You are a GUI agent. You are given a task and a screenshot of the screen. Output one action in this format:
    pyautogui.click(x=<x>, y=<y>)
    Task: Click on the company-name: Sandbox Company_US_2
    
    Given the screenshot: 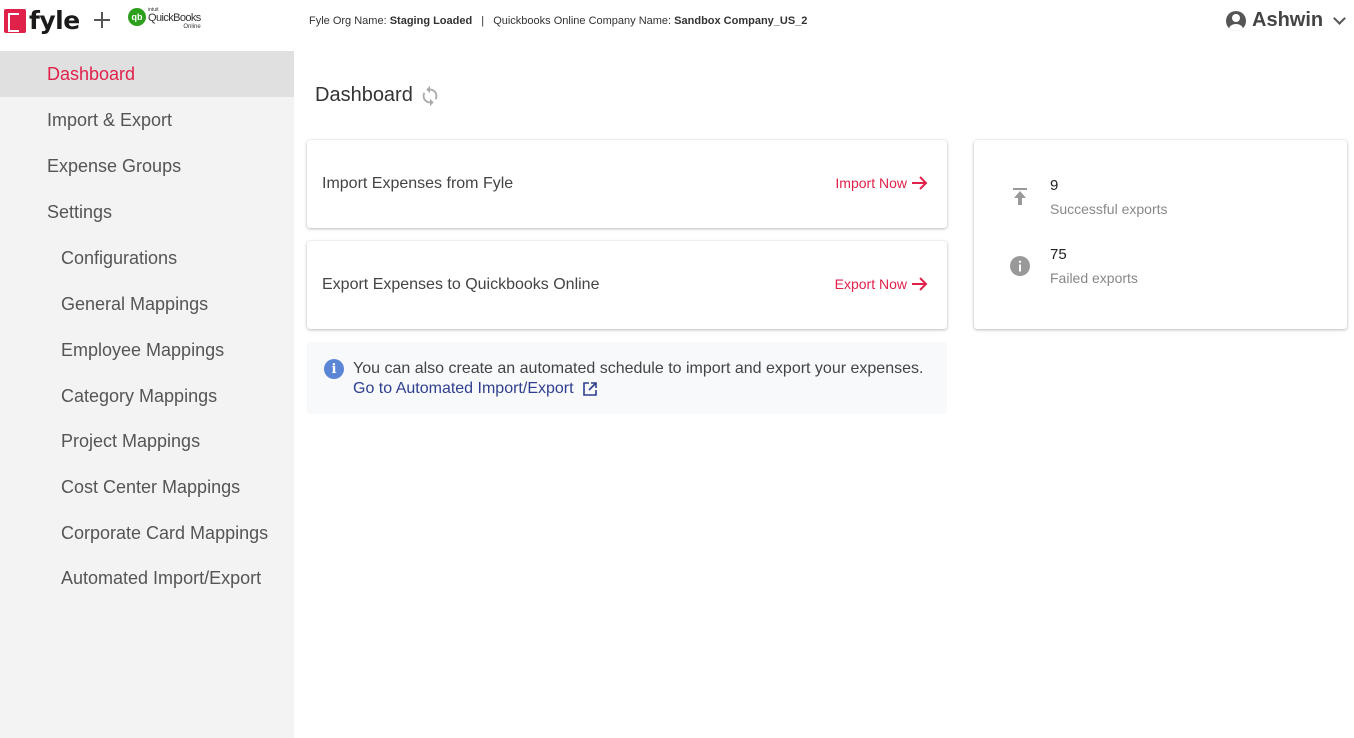 What is the action you would take?
    pyautogui.click(x=741, y=21)
    